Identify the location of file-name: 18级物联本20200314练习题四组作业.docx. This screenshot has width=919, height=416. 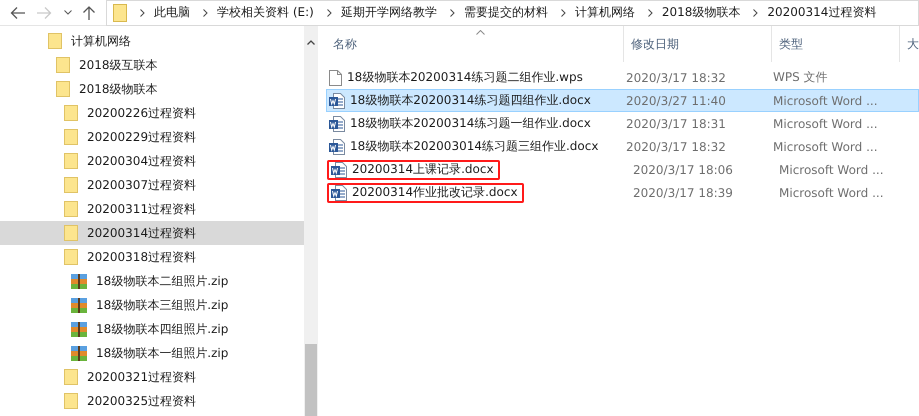
(472, 100).